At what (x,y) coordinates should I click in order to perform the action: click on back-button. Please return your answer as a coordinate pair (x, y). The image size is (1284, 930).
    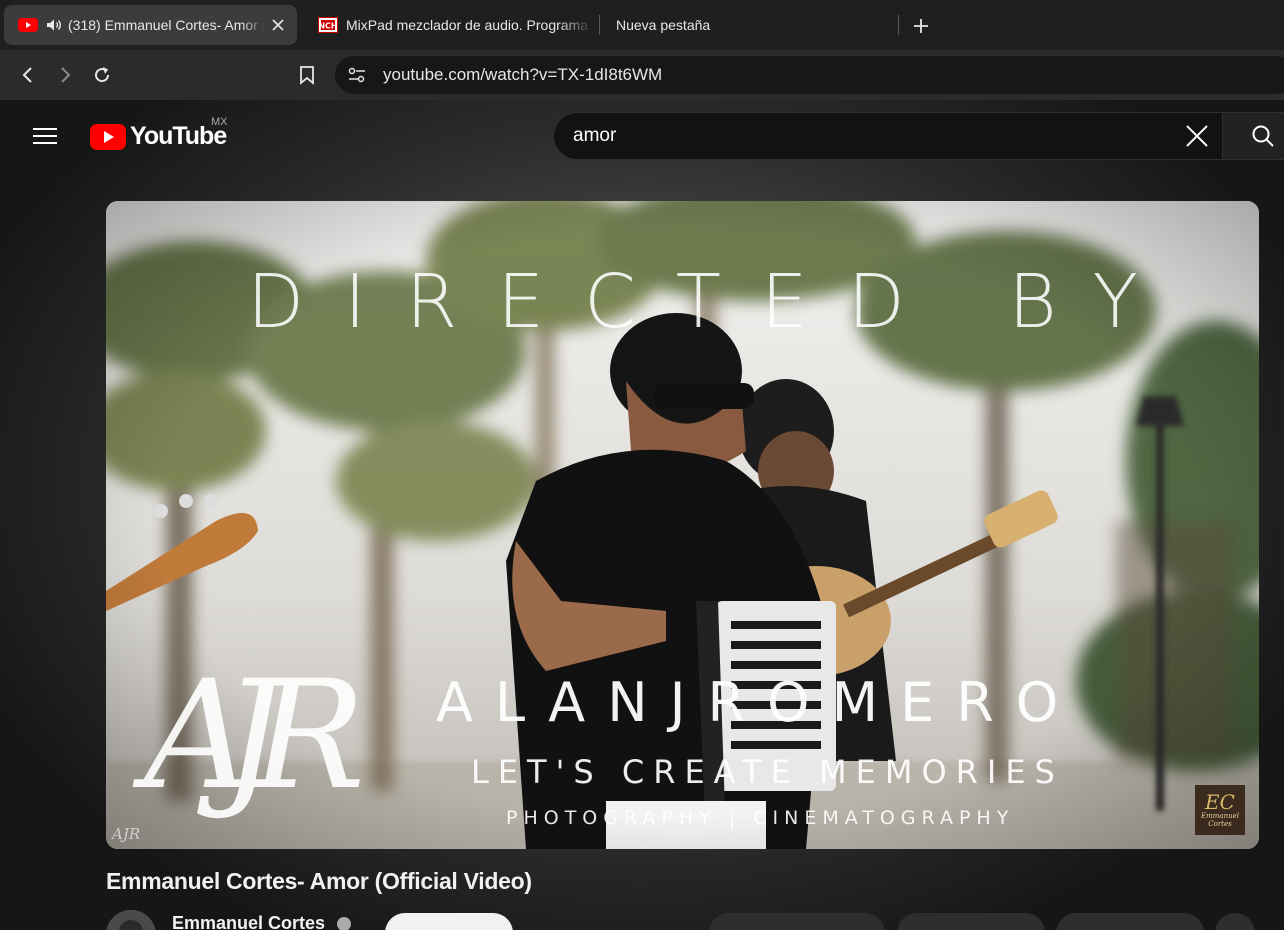
    Looking at the image, I should click on (28, 75).